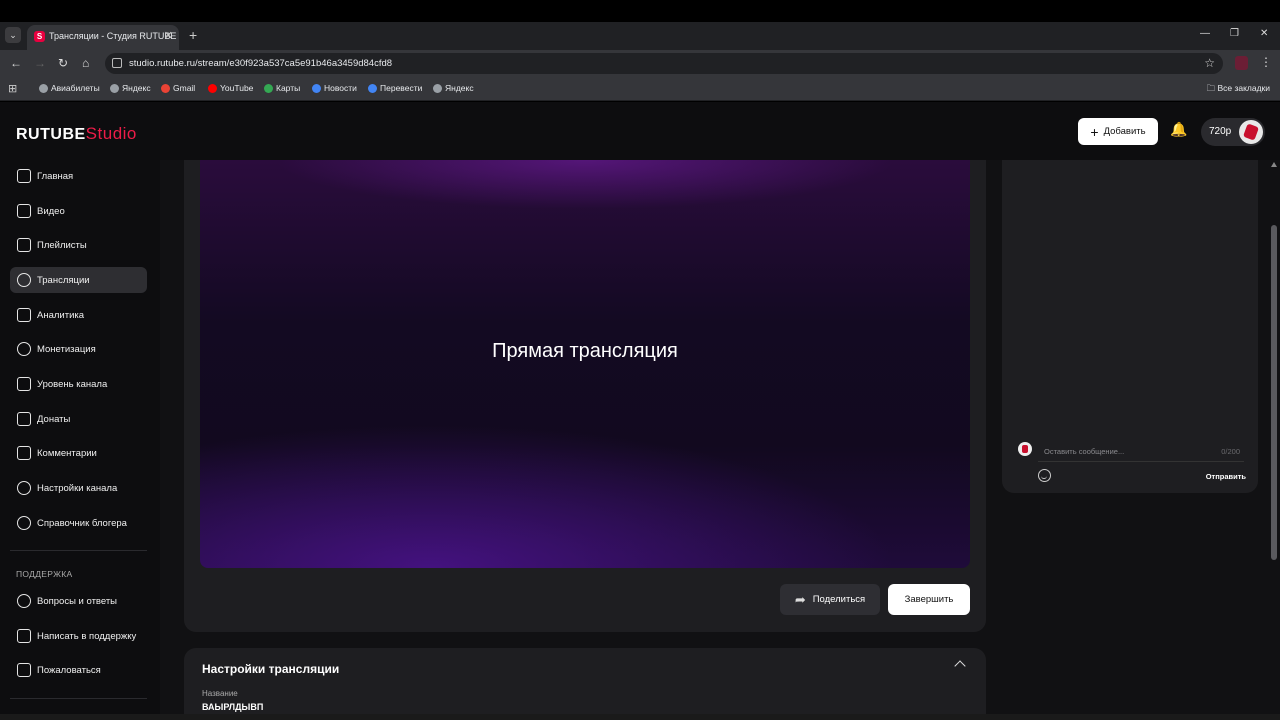 The width and height of the screenshot is (1280, 720). What do you see at coordinates (85, 63) in the screenshot?
I see `home-browser-icon: ⌂` at bounding box center [85, 63].